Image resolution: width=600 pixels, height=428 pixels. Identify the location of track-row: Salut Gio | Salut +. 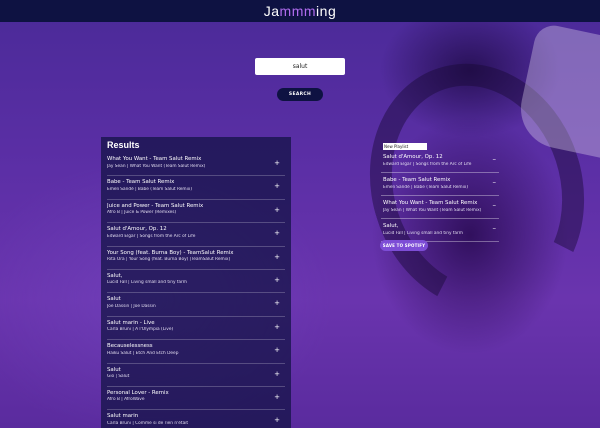
(196, 375).